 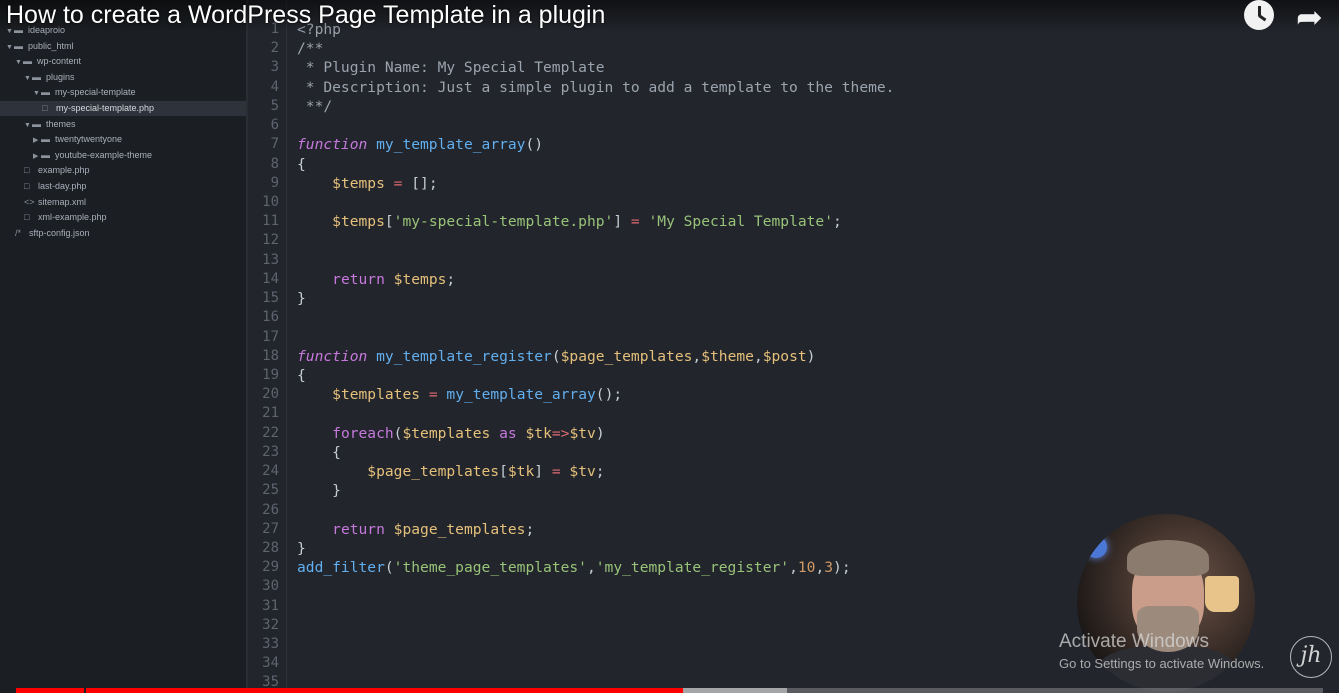 I want to click on share-arrow-icon: ➦, so click(x=1309, y=18).